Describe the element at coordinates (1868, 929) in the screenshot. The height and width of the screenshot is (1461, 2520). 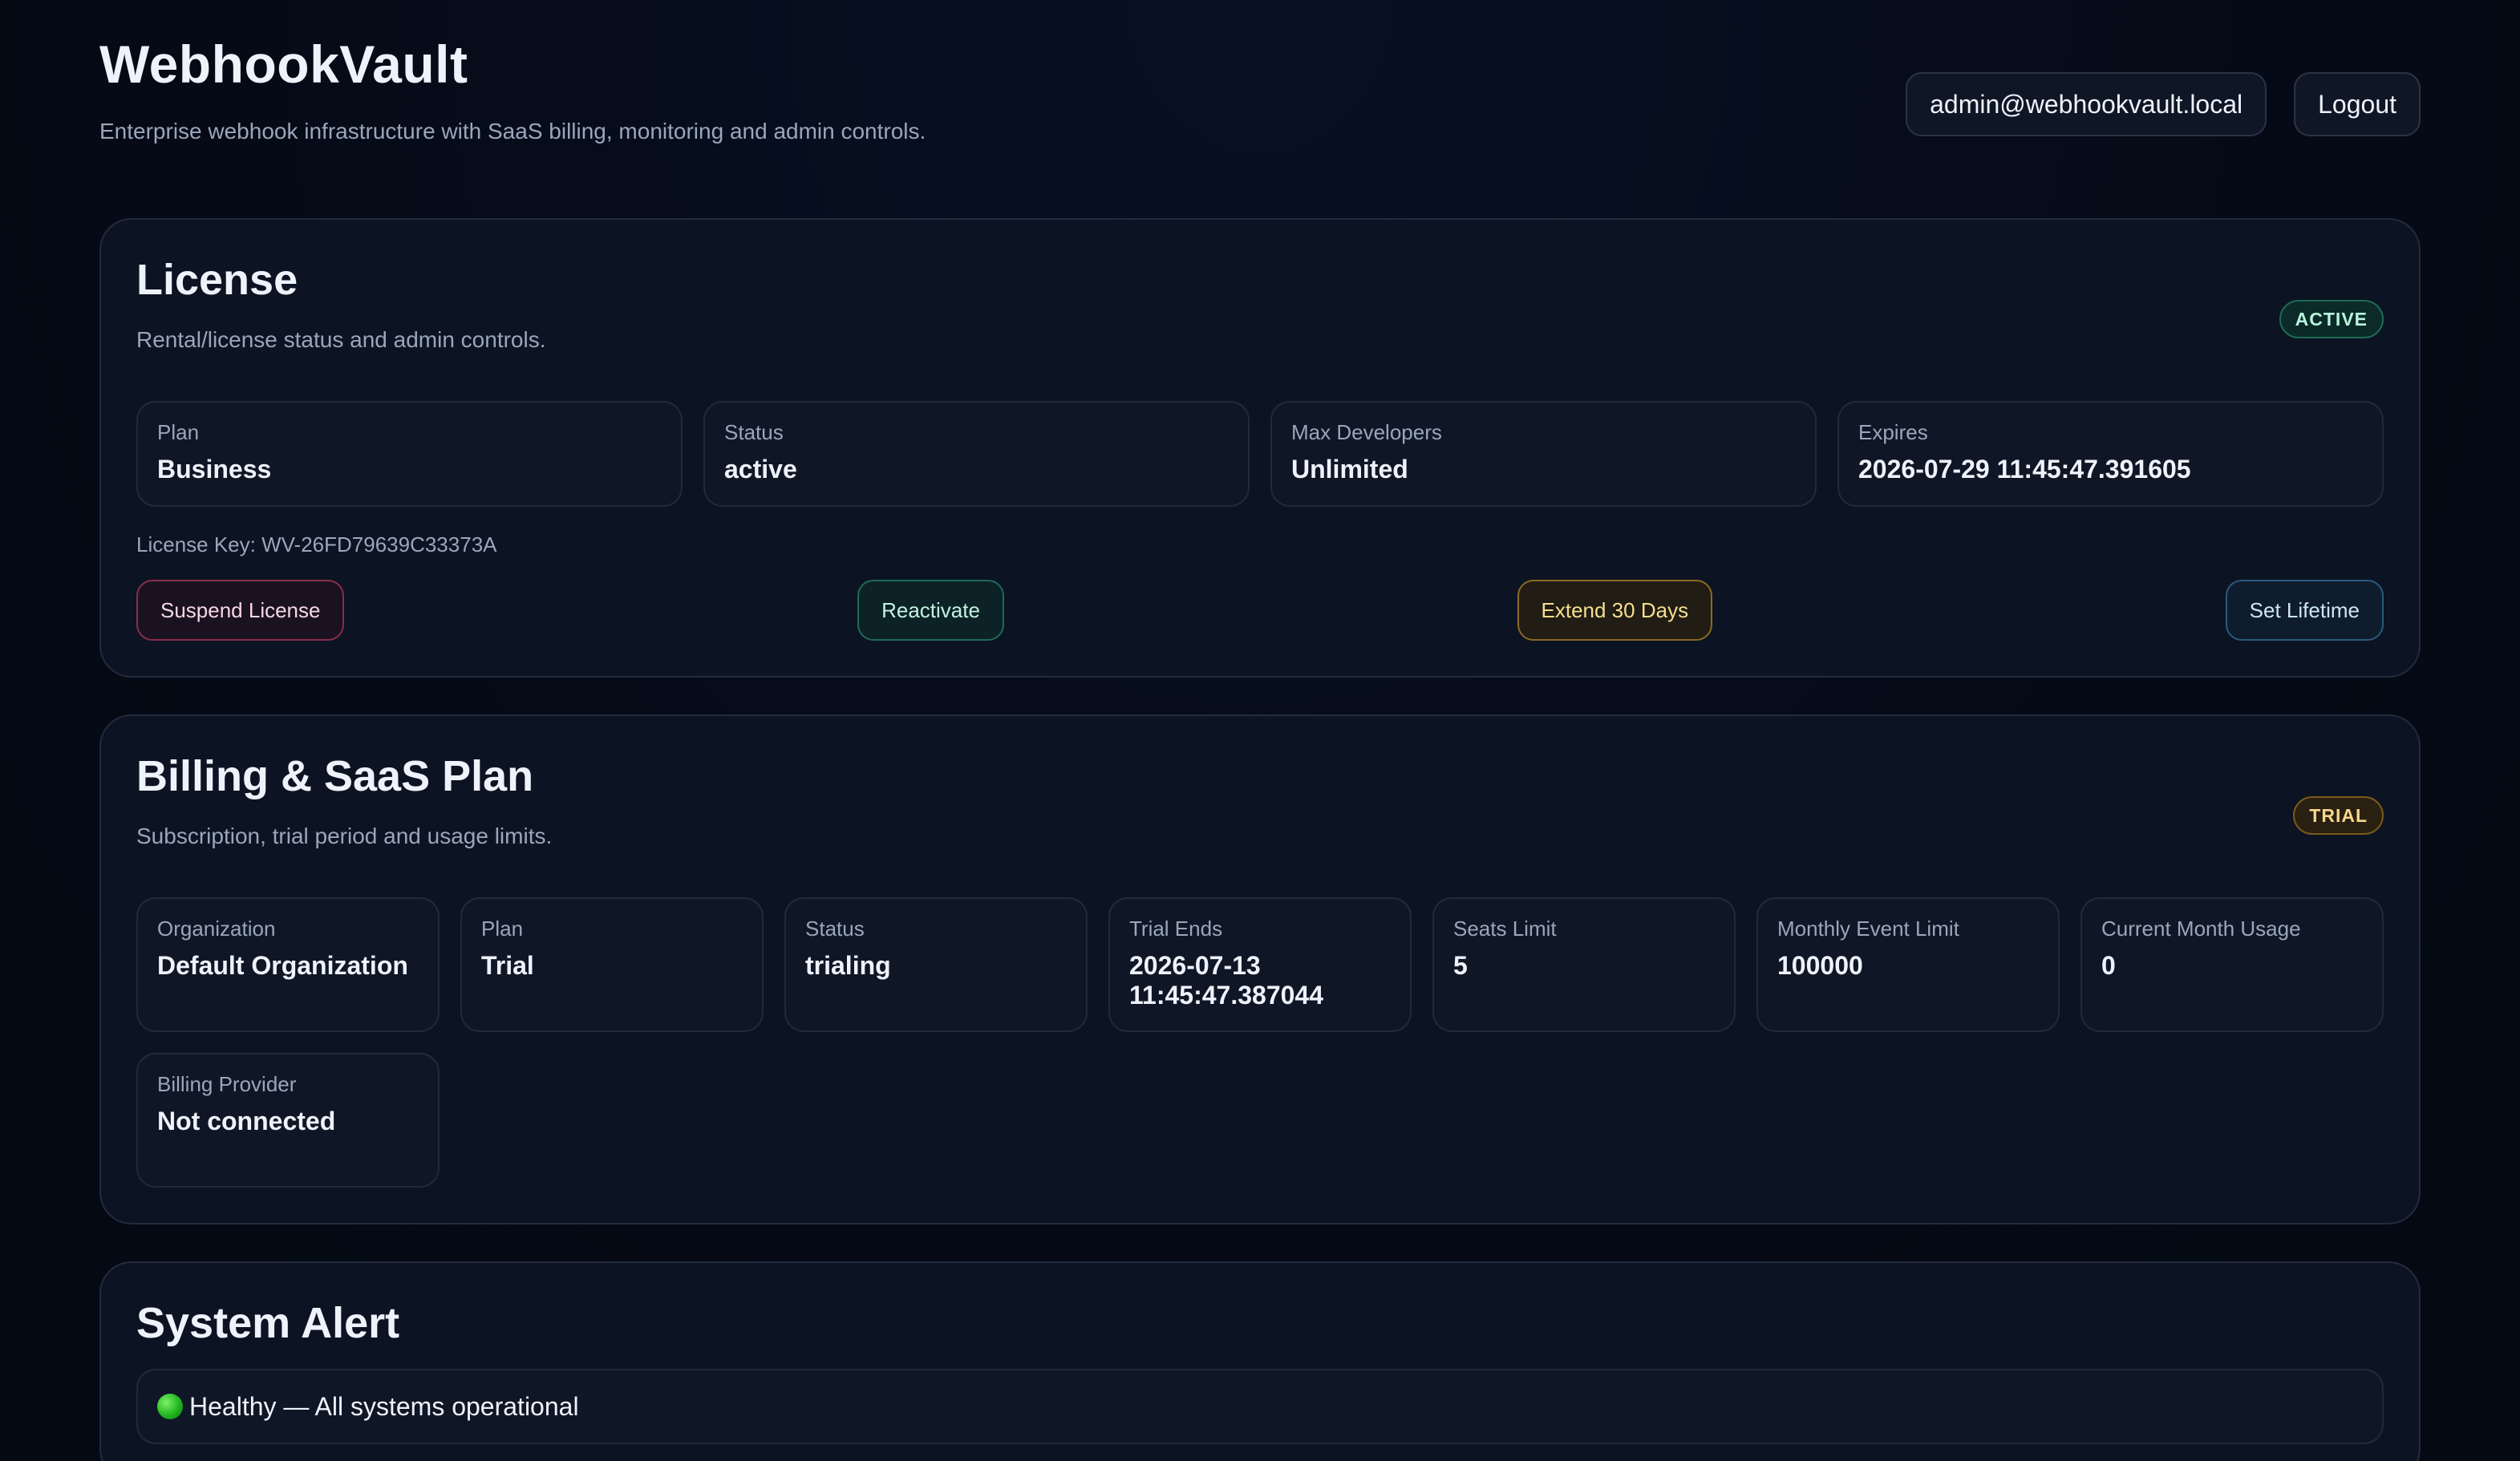
I see `stat-label: Monthly Event Limit` at that location.